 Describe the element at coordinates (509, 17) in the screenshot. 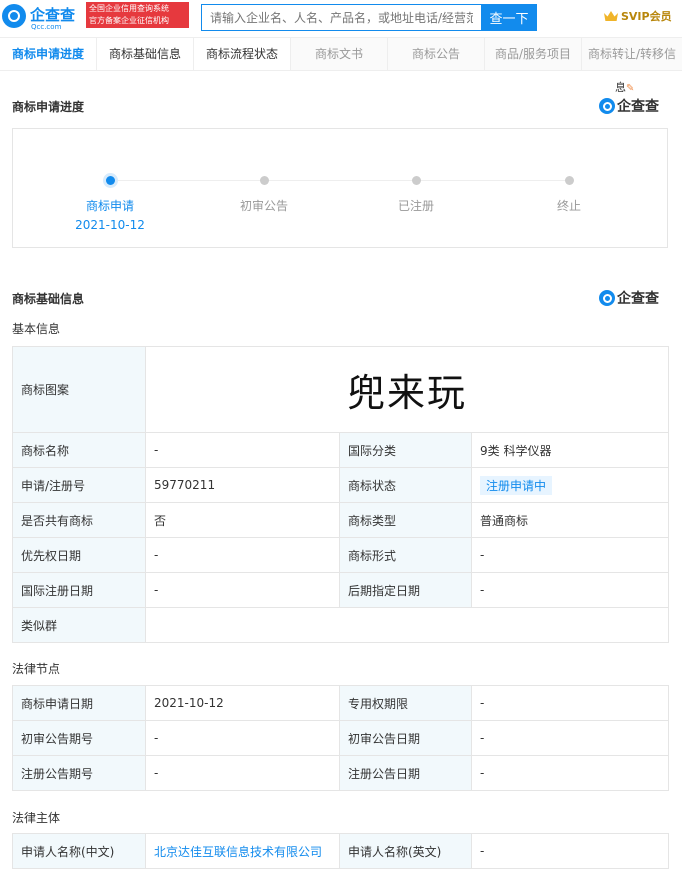

I see `search-button: 查一下` at that location.